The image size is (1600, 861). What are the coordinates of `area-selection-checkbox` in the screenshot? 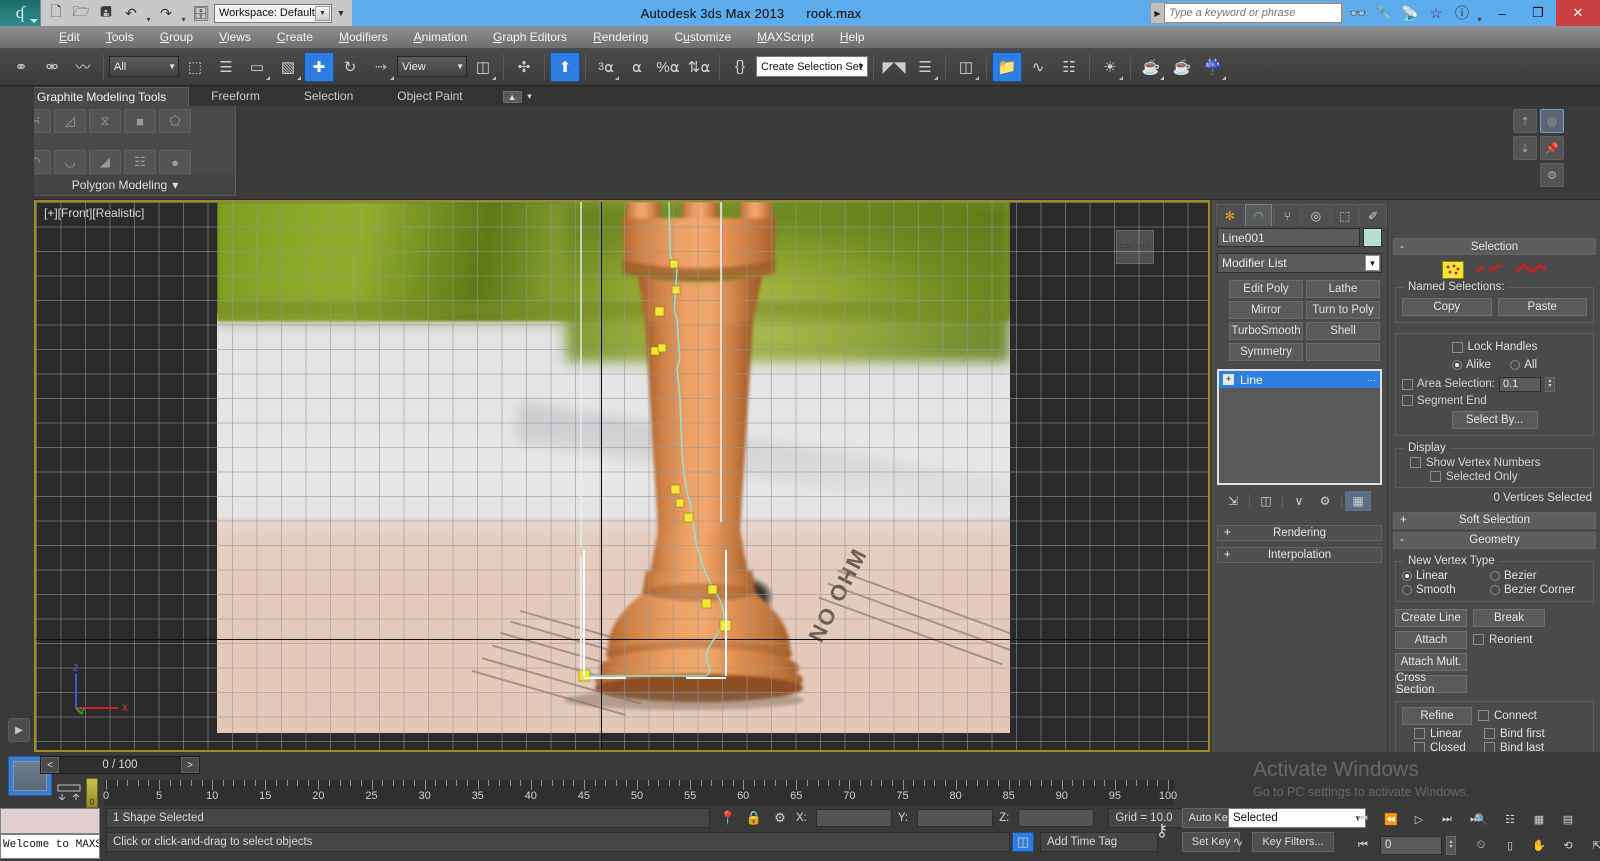 It's located at (1407, 384).